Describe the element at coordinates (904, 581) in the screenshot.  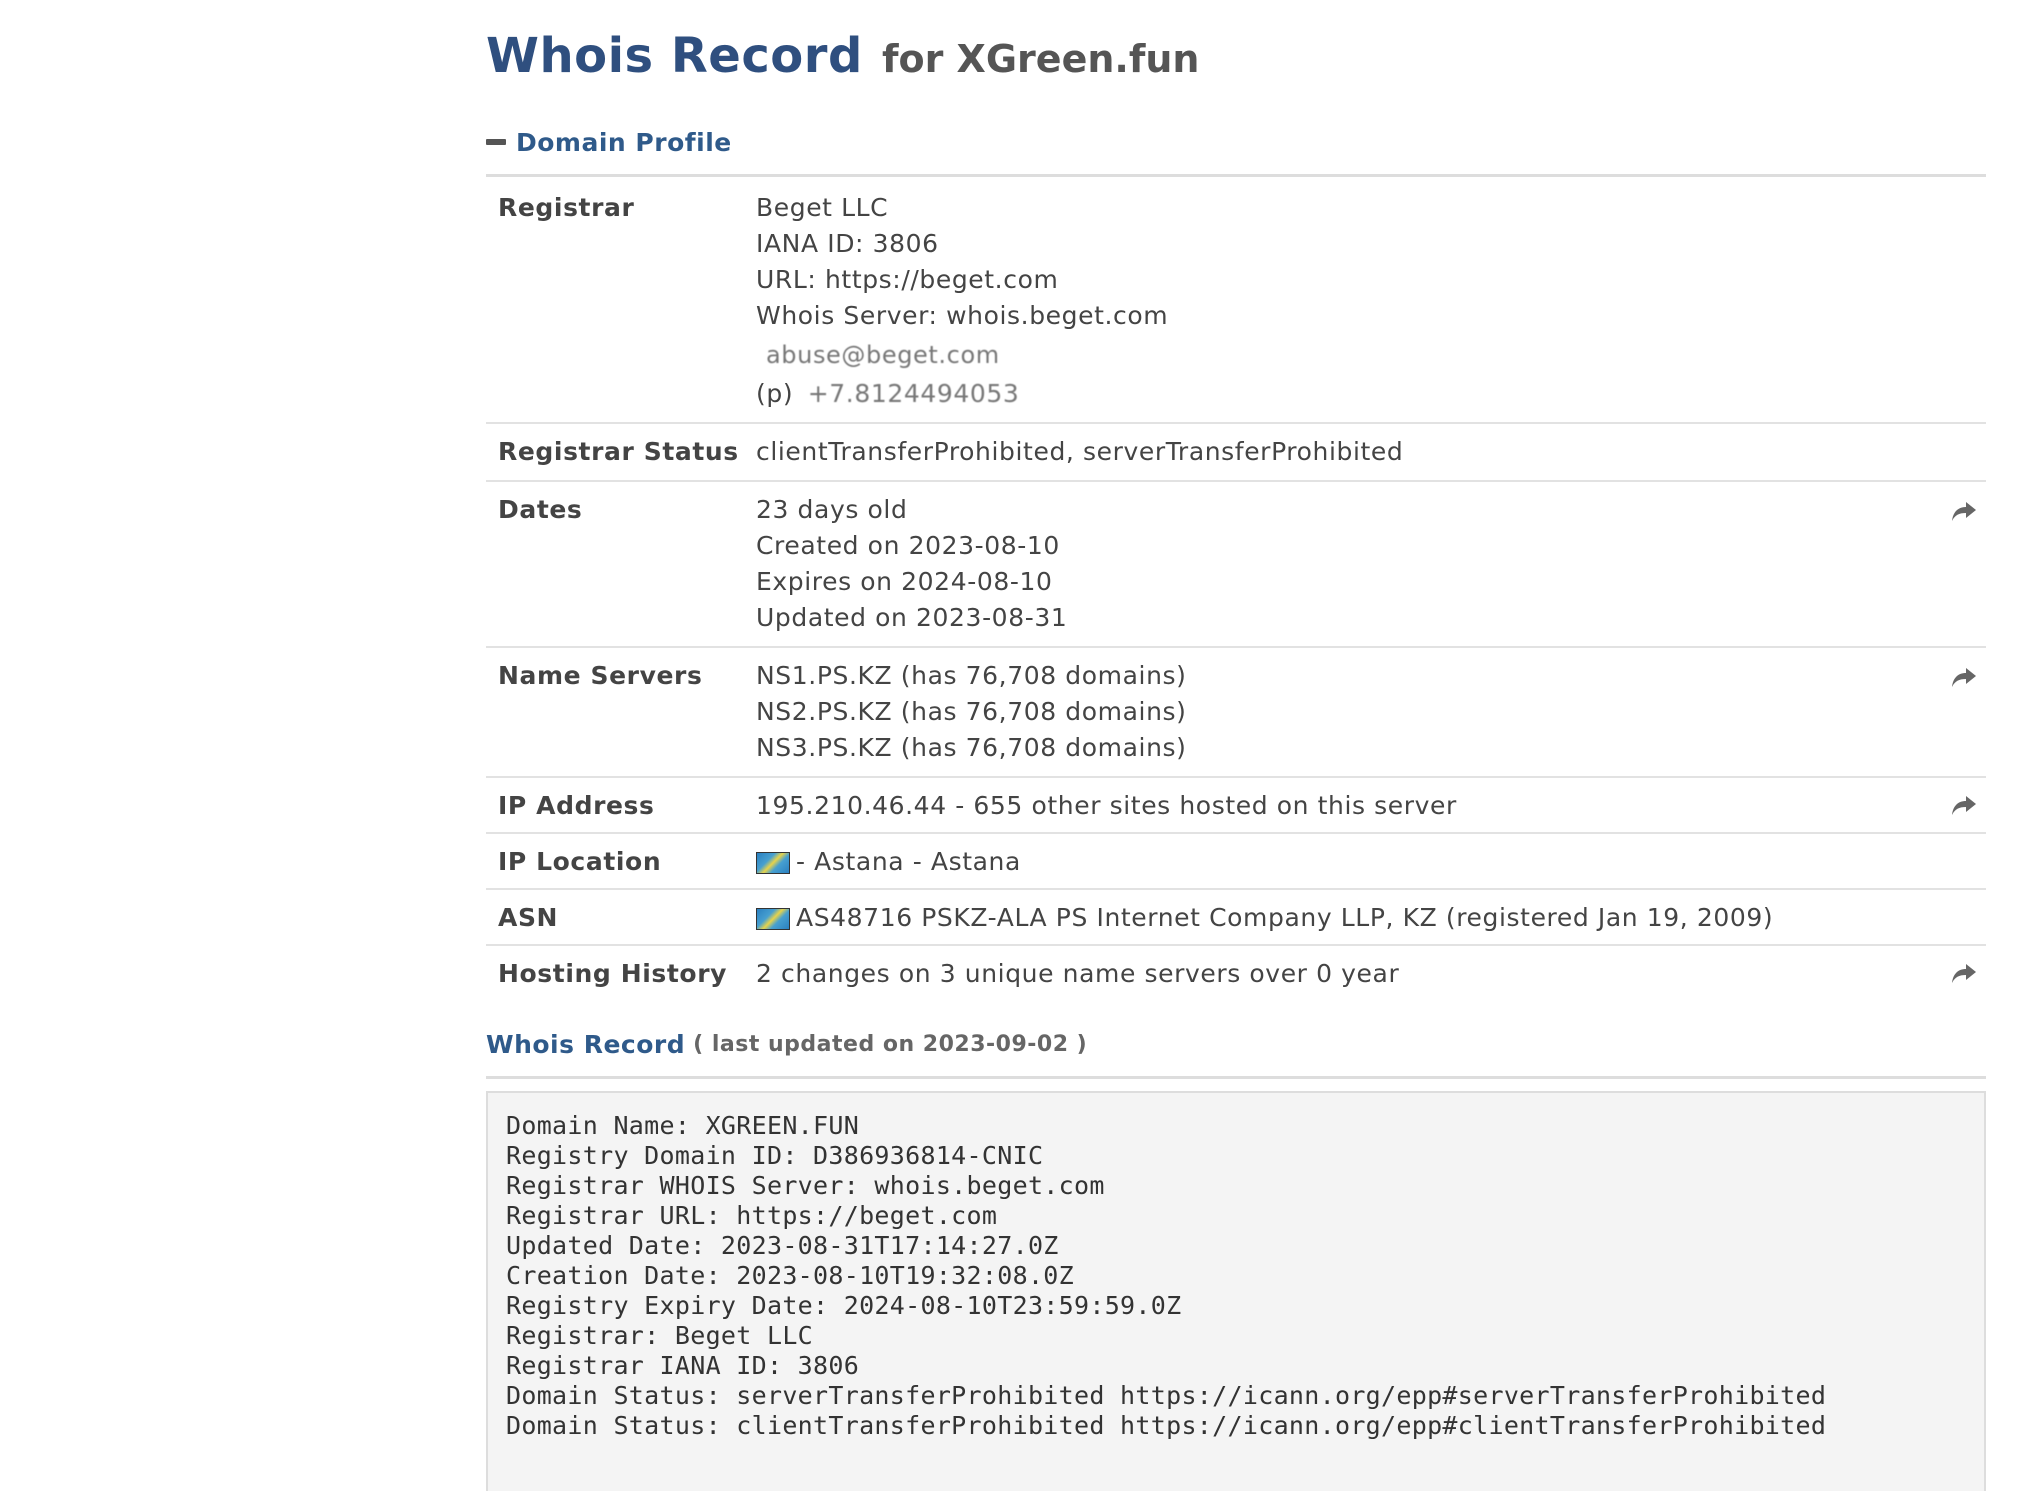
I see `expires-date: Expires on 2024-08-10` at that location.